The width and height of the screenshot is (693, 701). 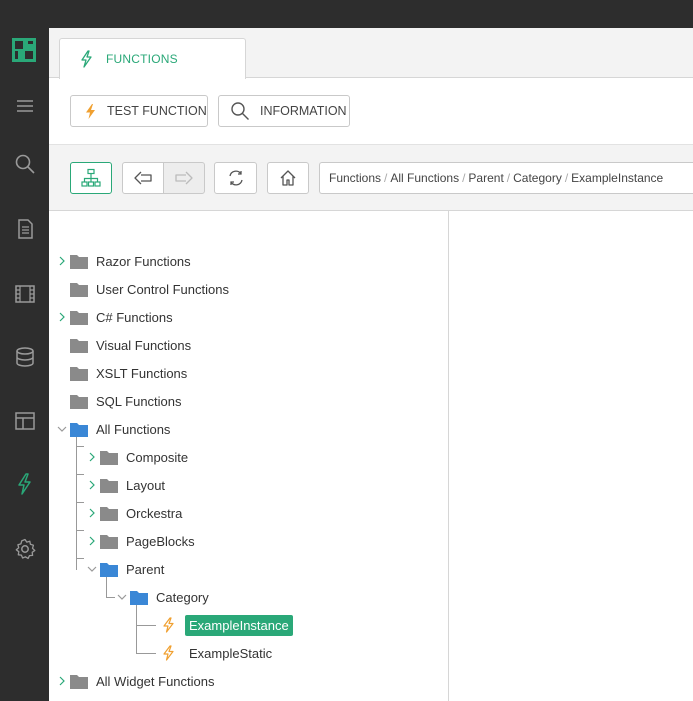 I want to click on tree-node-label: All Functions, so click(x=133, y=429).